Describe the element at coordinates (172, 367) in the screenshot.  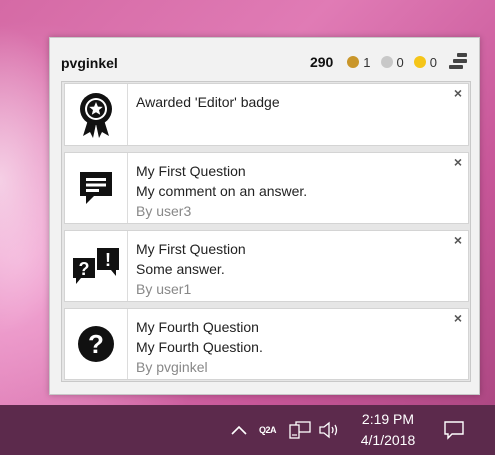
I see `notification-author: By pvginkel` at that location.